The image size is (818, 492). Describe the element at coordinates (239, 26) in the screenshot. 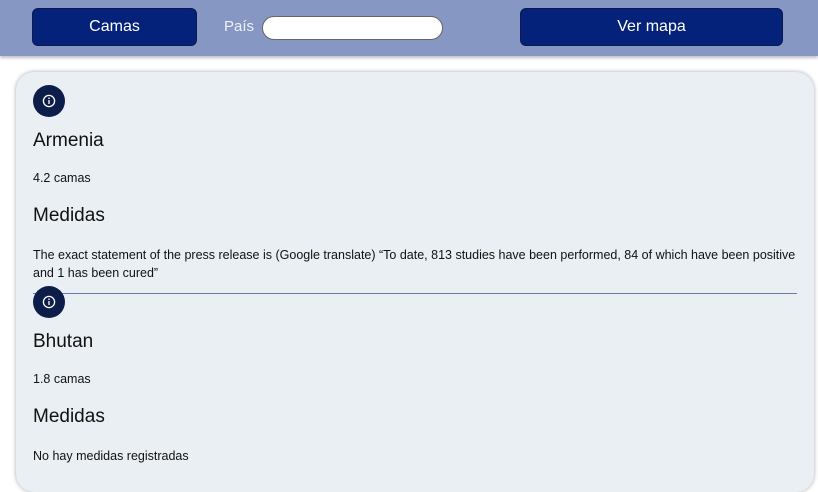

I see `pais-label: País` at that location.